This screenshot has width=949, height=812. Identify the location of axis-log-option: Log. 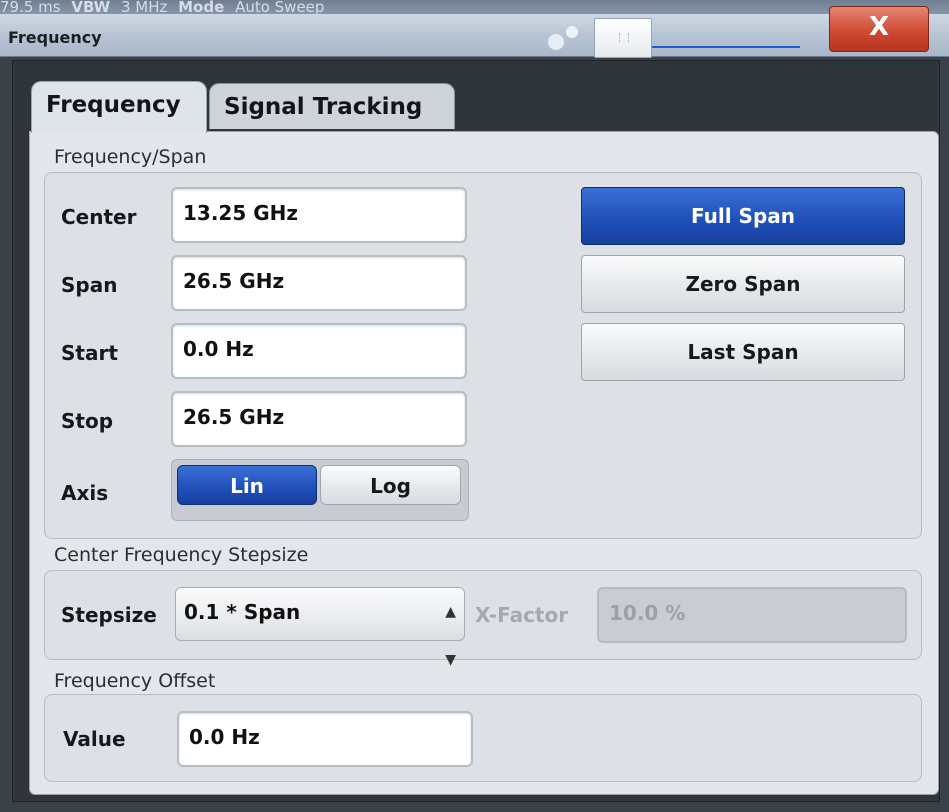
(390, 485).